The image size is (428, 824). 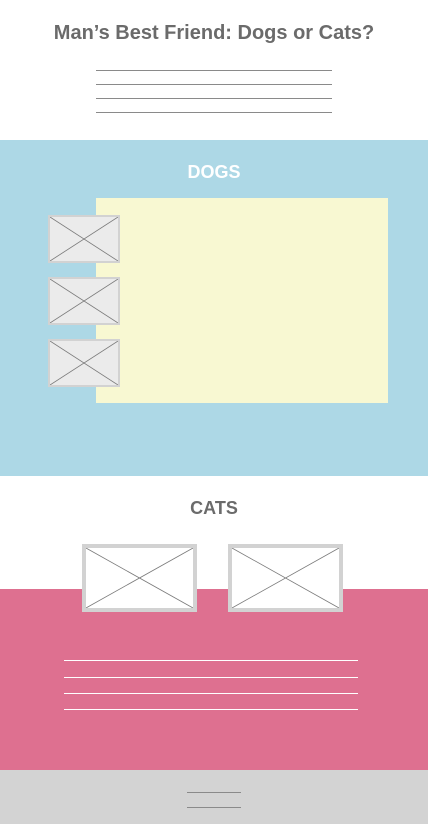 I want to click on cats-heading: CATS, so click(x=214, y=508).